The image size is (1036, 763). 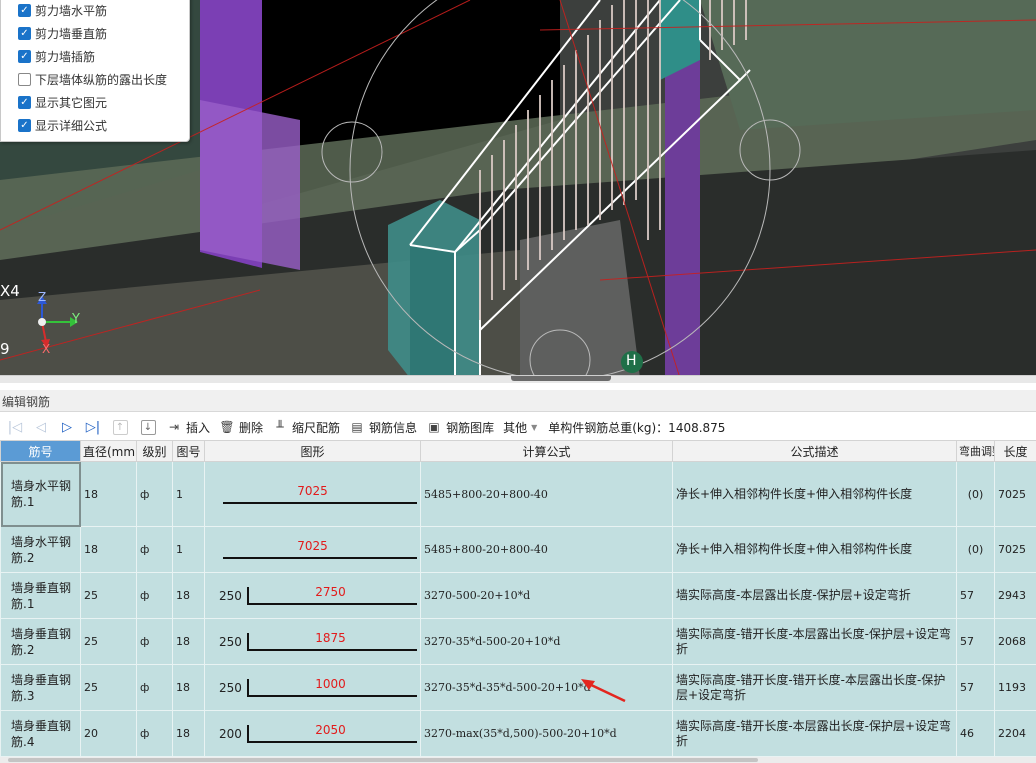 What do you see at coordinates (546, 733) in the screenshot?
I see `cell-formula: 3270-max(35*d,500)-500-20+10*d` at bounding box center [546, 733].